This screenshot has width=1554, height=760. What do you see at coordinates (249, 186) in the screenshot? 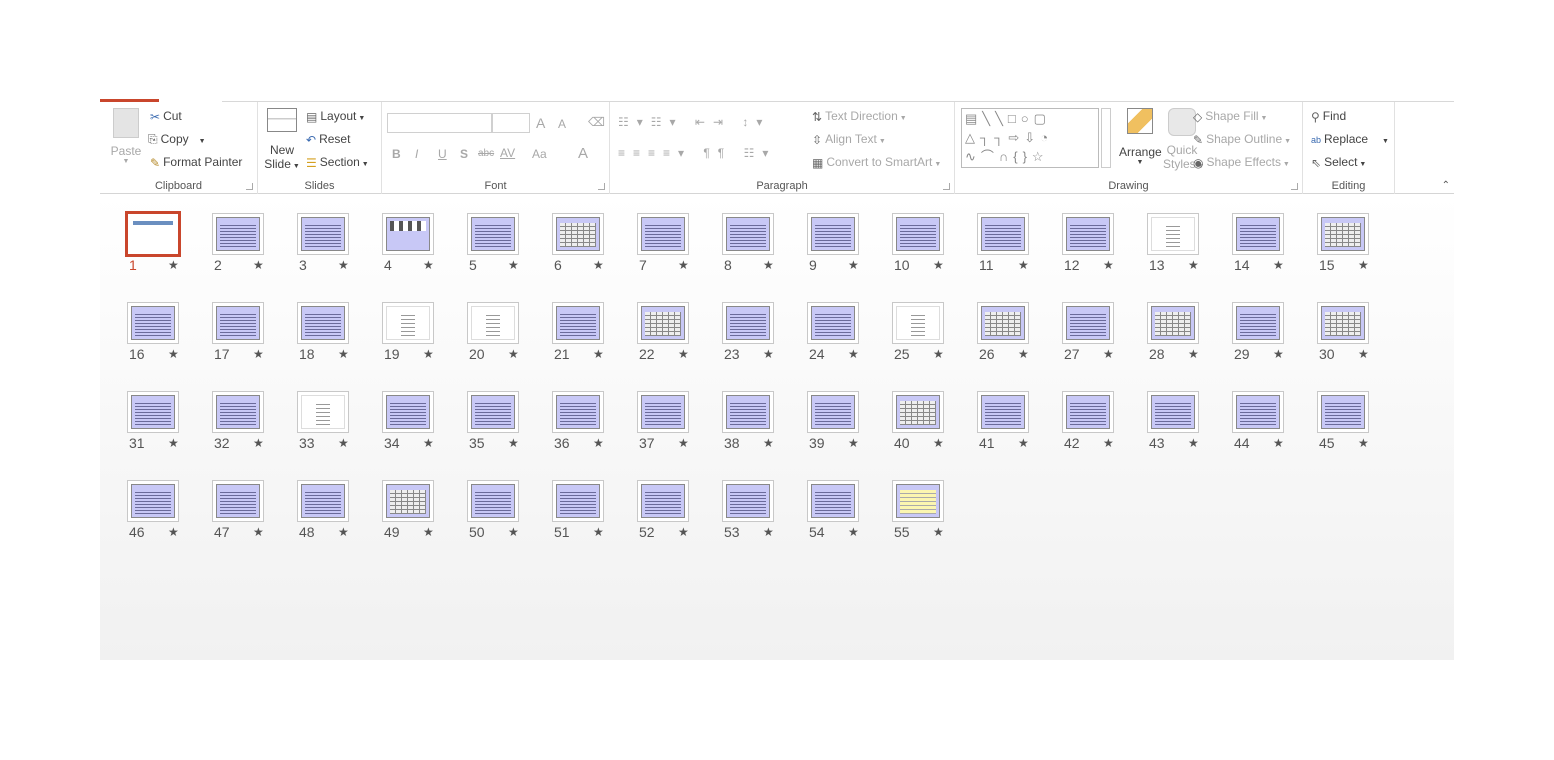
I see `dialog-launcher-icon` at bounding box center [249, 186].